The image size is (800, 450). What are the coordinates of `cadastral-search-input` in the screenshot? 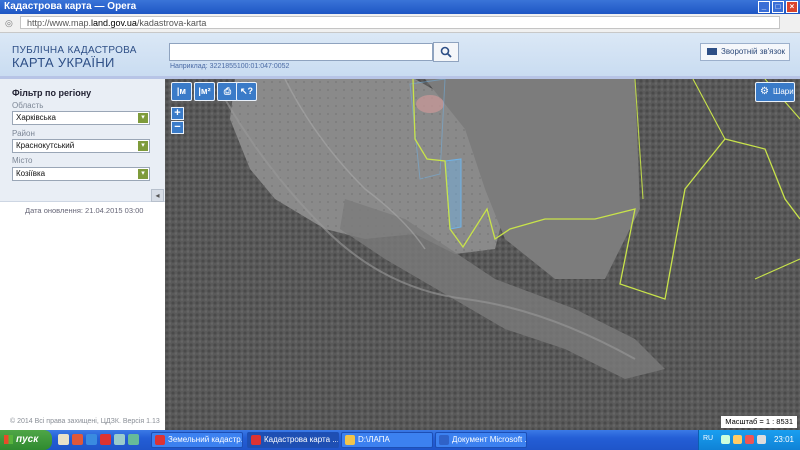 It's located at (301, 52).